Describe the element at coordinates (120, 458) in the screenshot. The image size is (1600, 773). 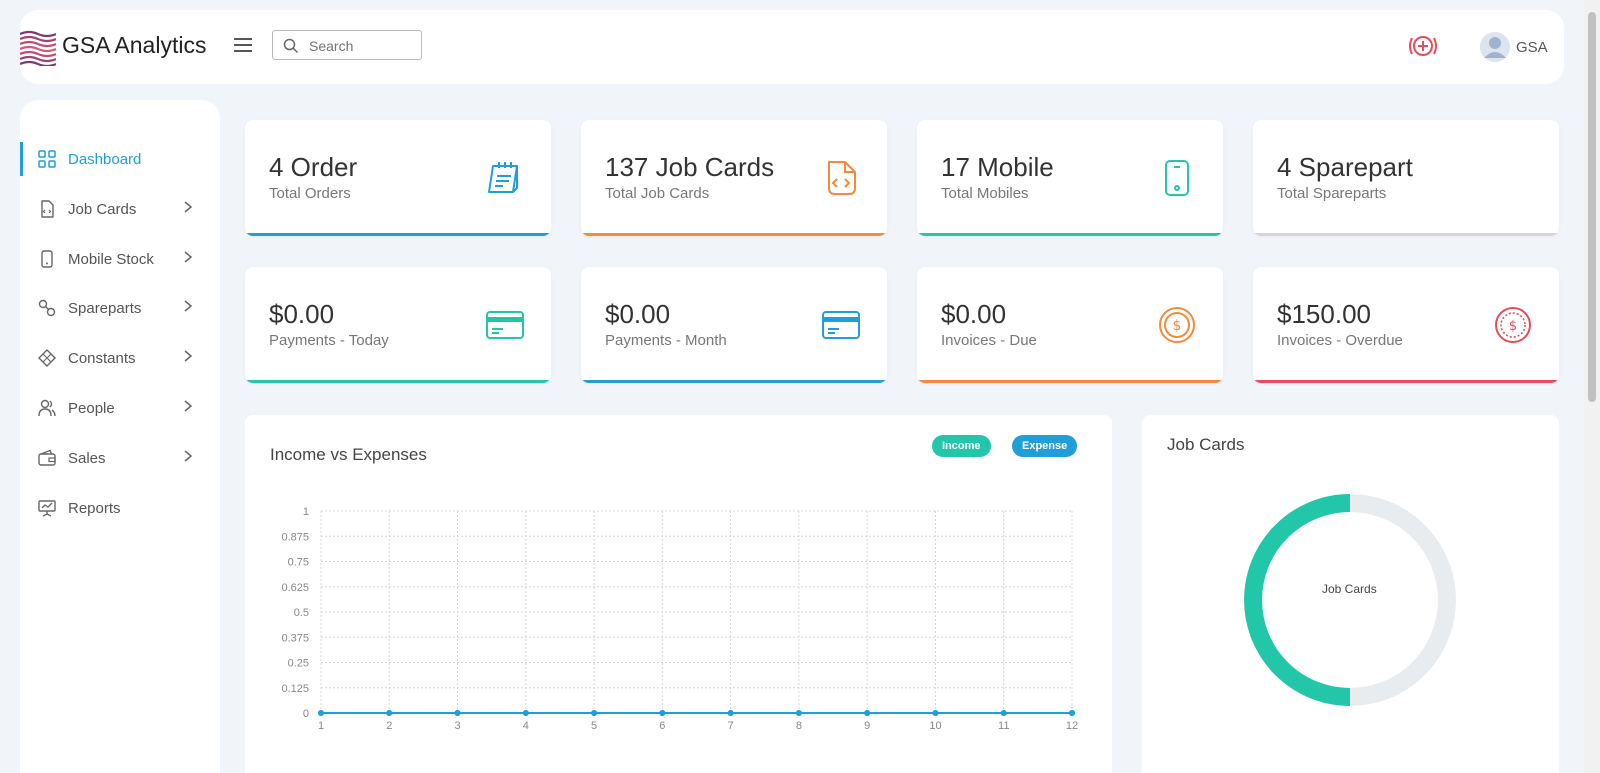
I see `sidebar-item-sales: Sales` at that location.